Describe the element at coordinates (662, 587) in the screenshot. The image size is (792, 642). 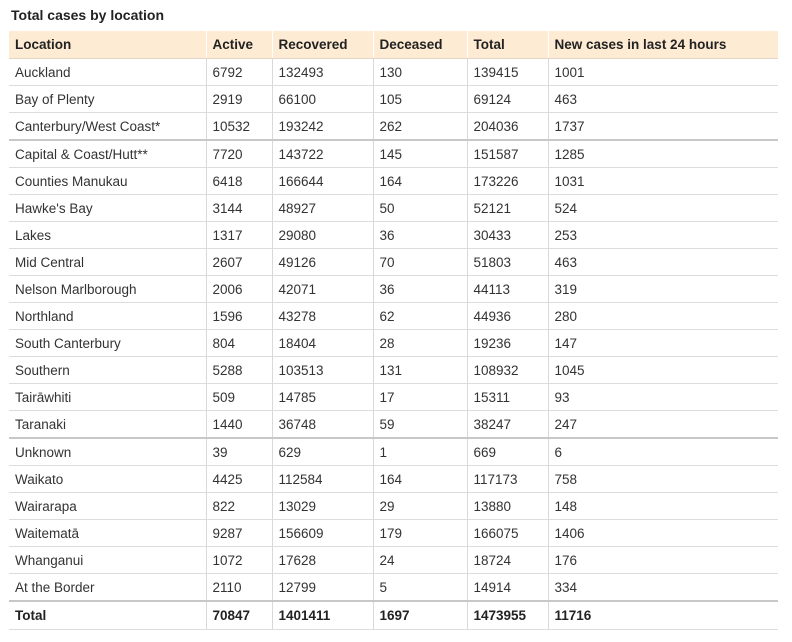
I see `cell-new-cases: 334` at that location.